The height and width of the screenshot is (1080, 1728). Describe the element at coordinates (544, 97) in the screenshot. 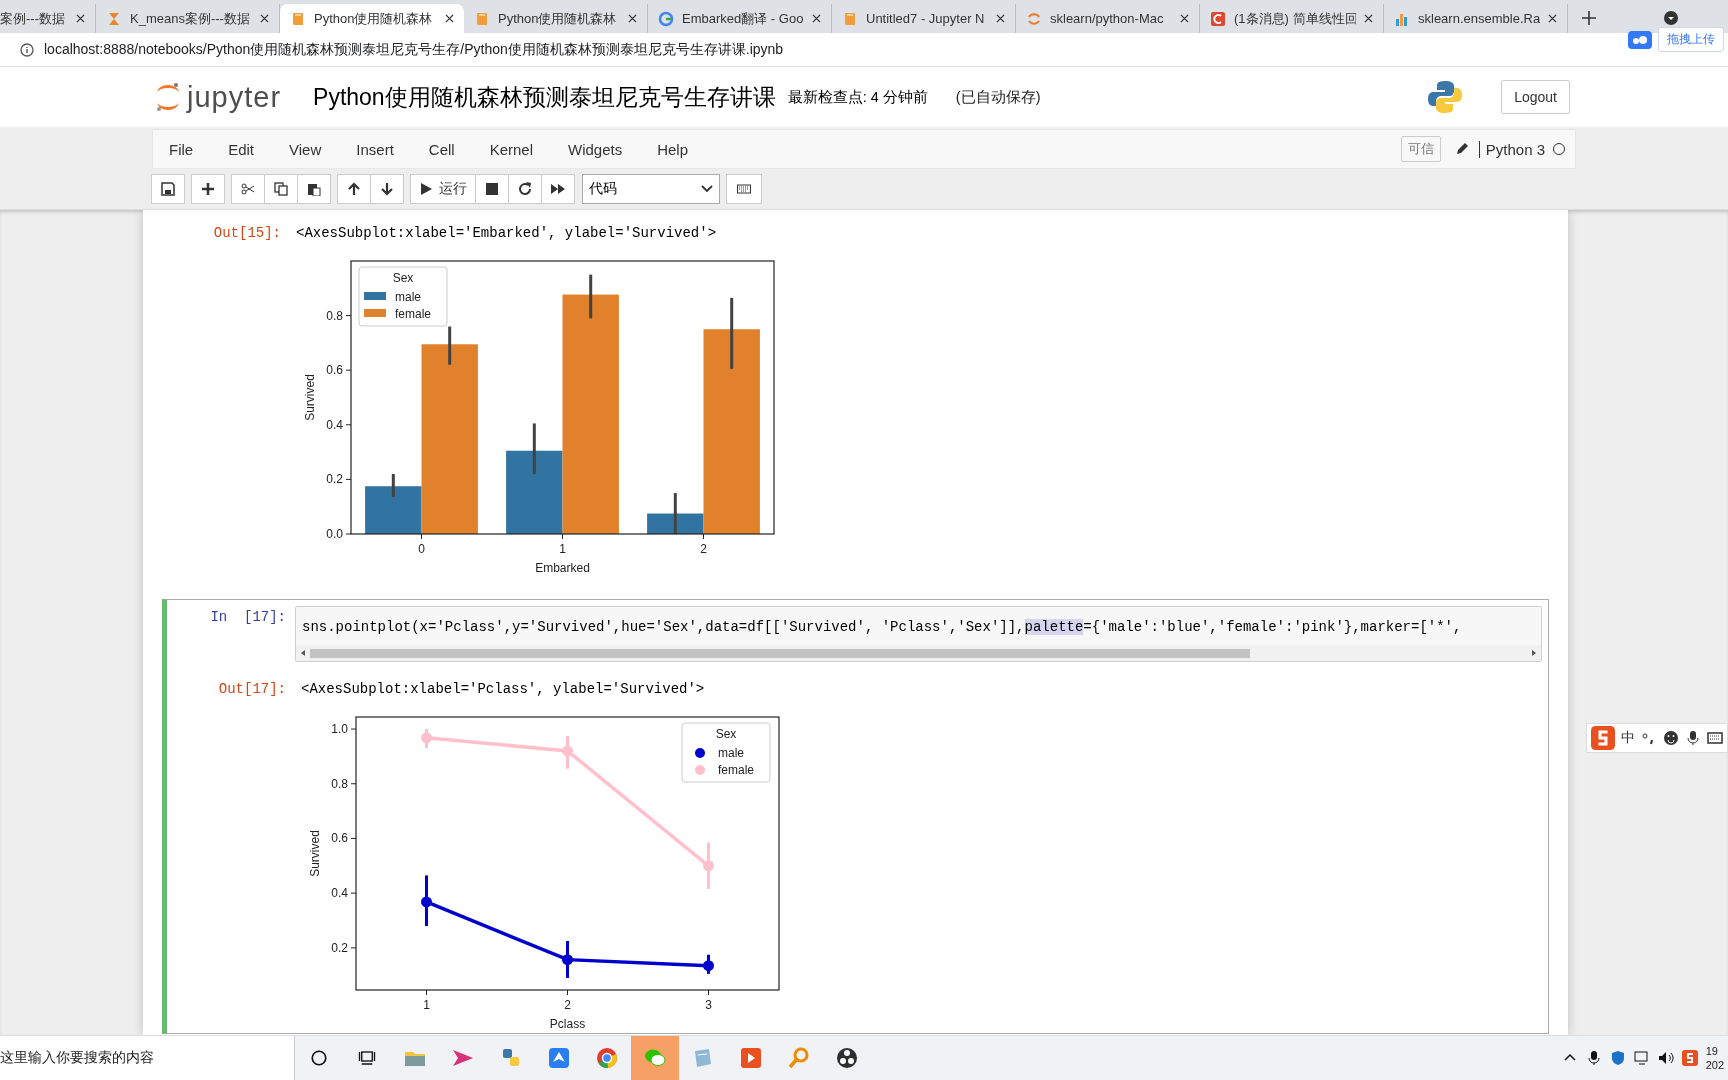

I see `notebook-title: Python使用随机森林预测泰坦尼克号生存讲课` at that location.